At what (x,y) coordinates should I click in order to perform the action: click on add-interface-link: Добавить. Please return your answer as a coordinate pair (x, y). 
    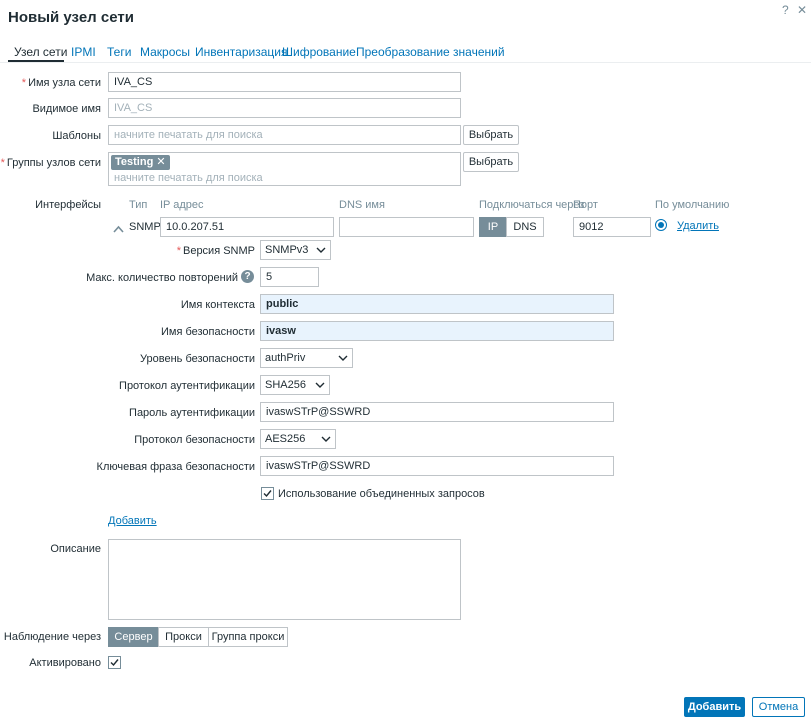
    Looking at the image, I should click on (132, 521).